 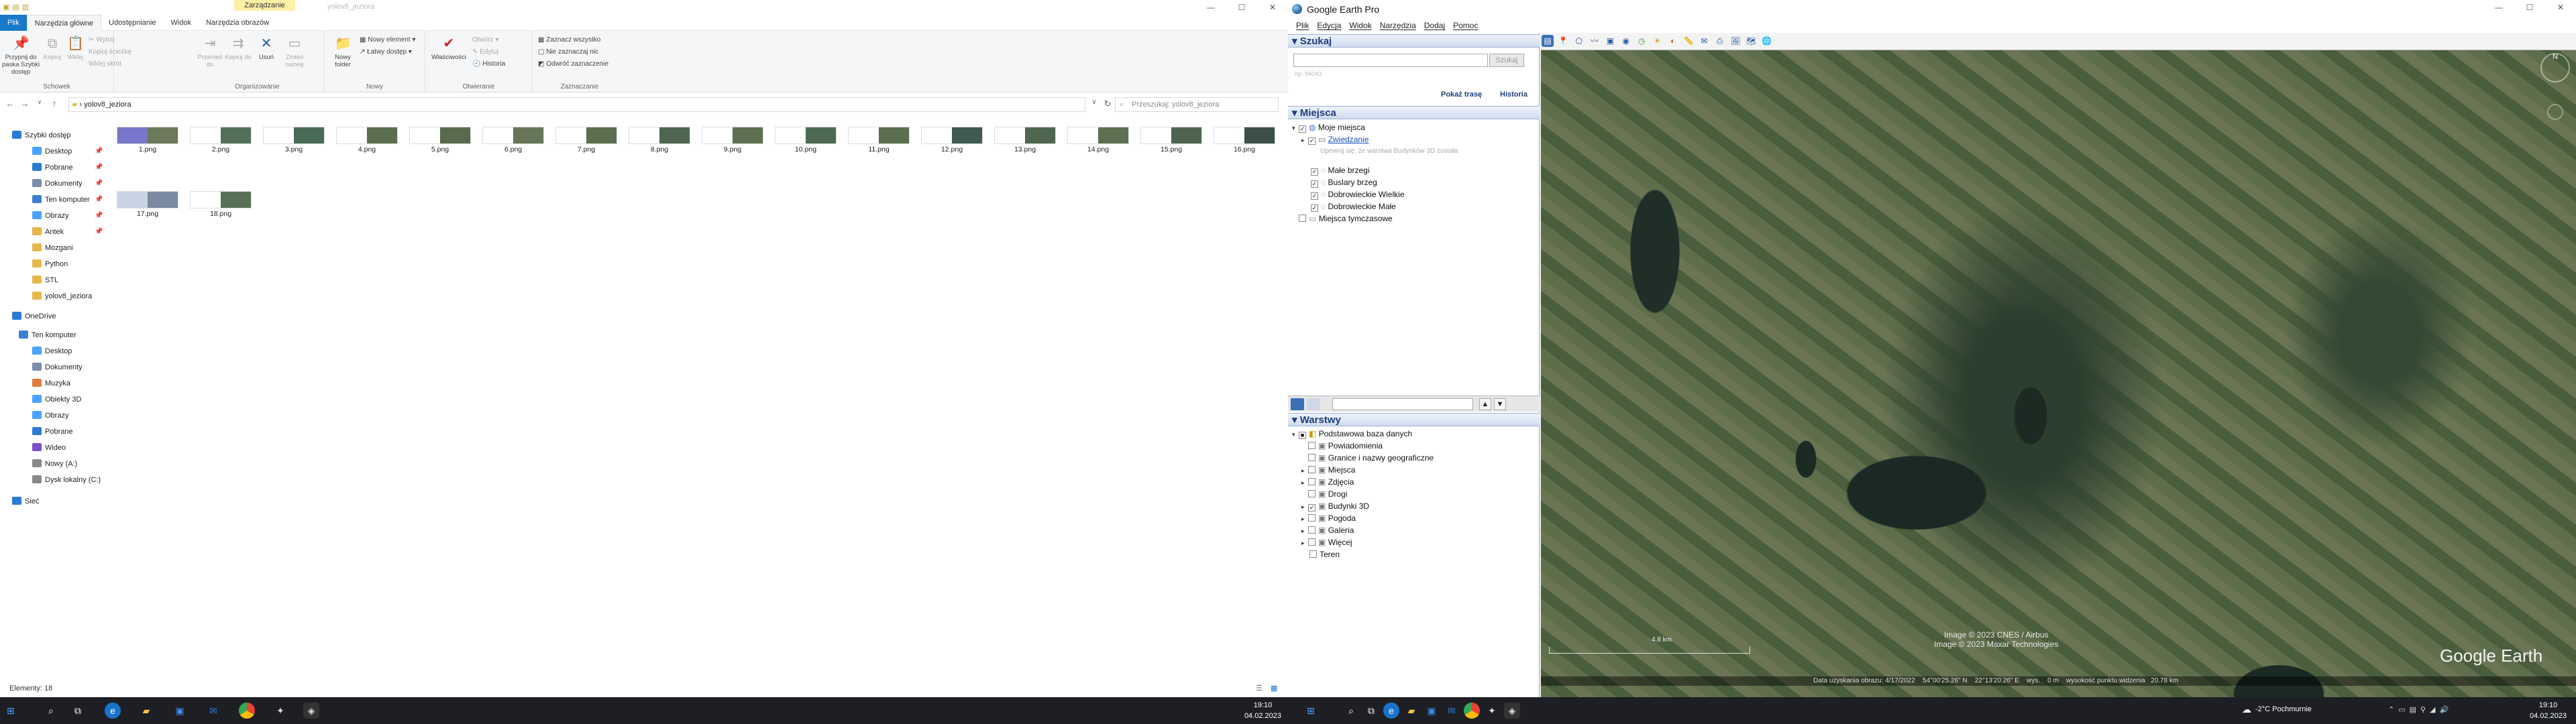 I want to click on details-view-icon: ☰, so click(x=1259, y=688).